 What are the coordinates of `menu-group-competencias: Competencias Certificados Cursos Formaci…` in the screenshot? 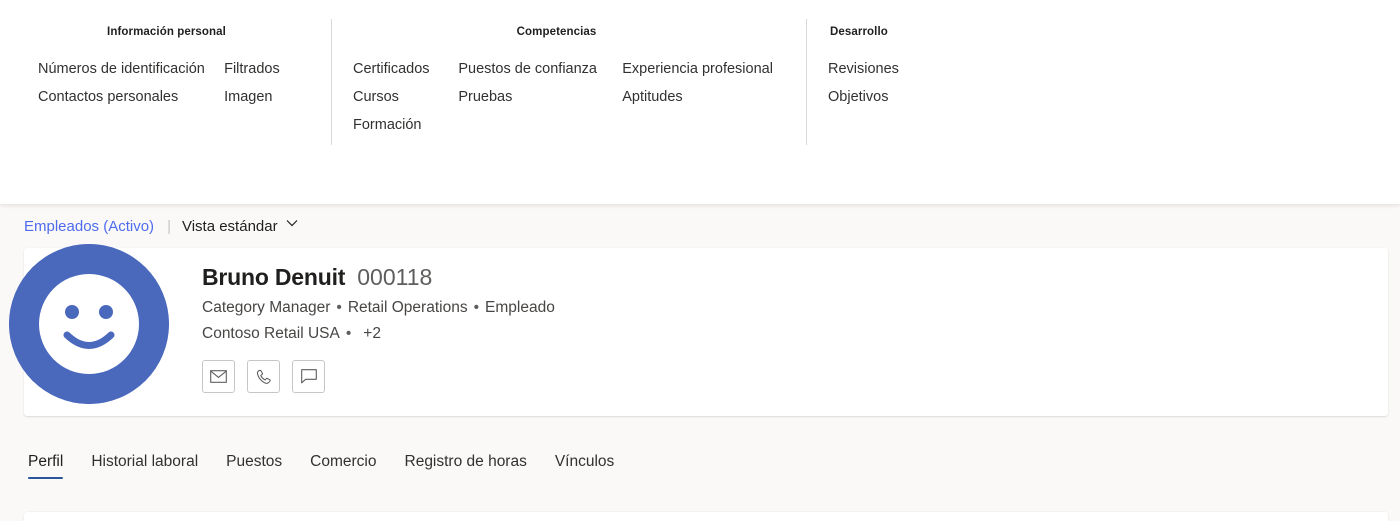 It's located at (568, 82).